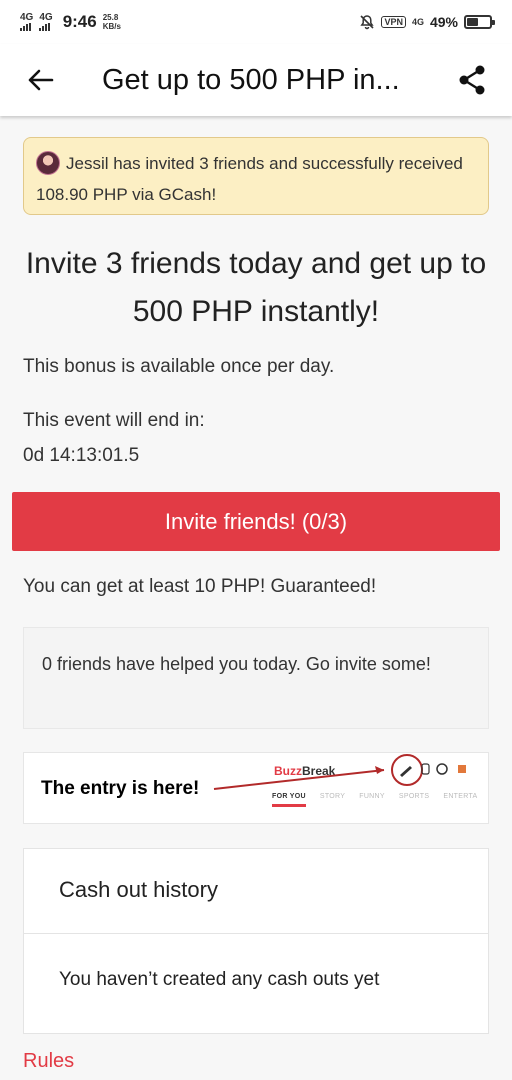 This screenshot has height=1080, width=512. I want to click on network-speed: 25.8 KB/s, so click(112, 22).